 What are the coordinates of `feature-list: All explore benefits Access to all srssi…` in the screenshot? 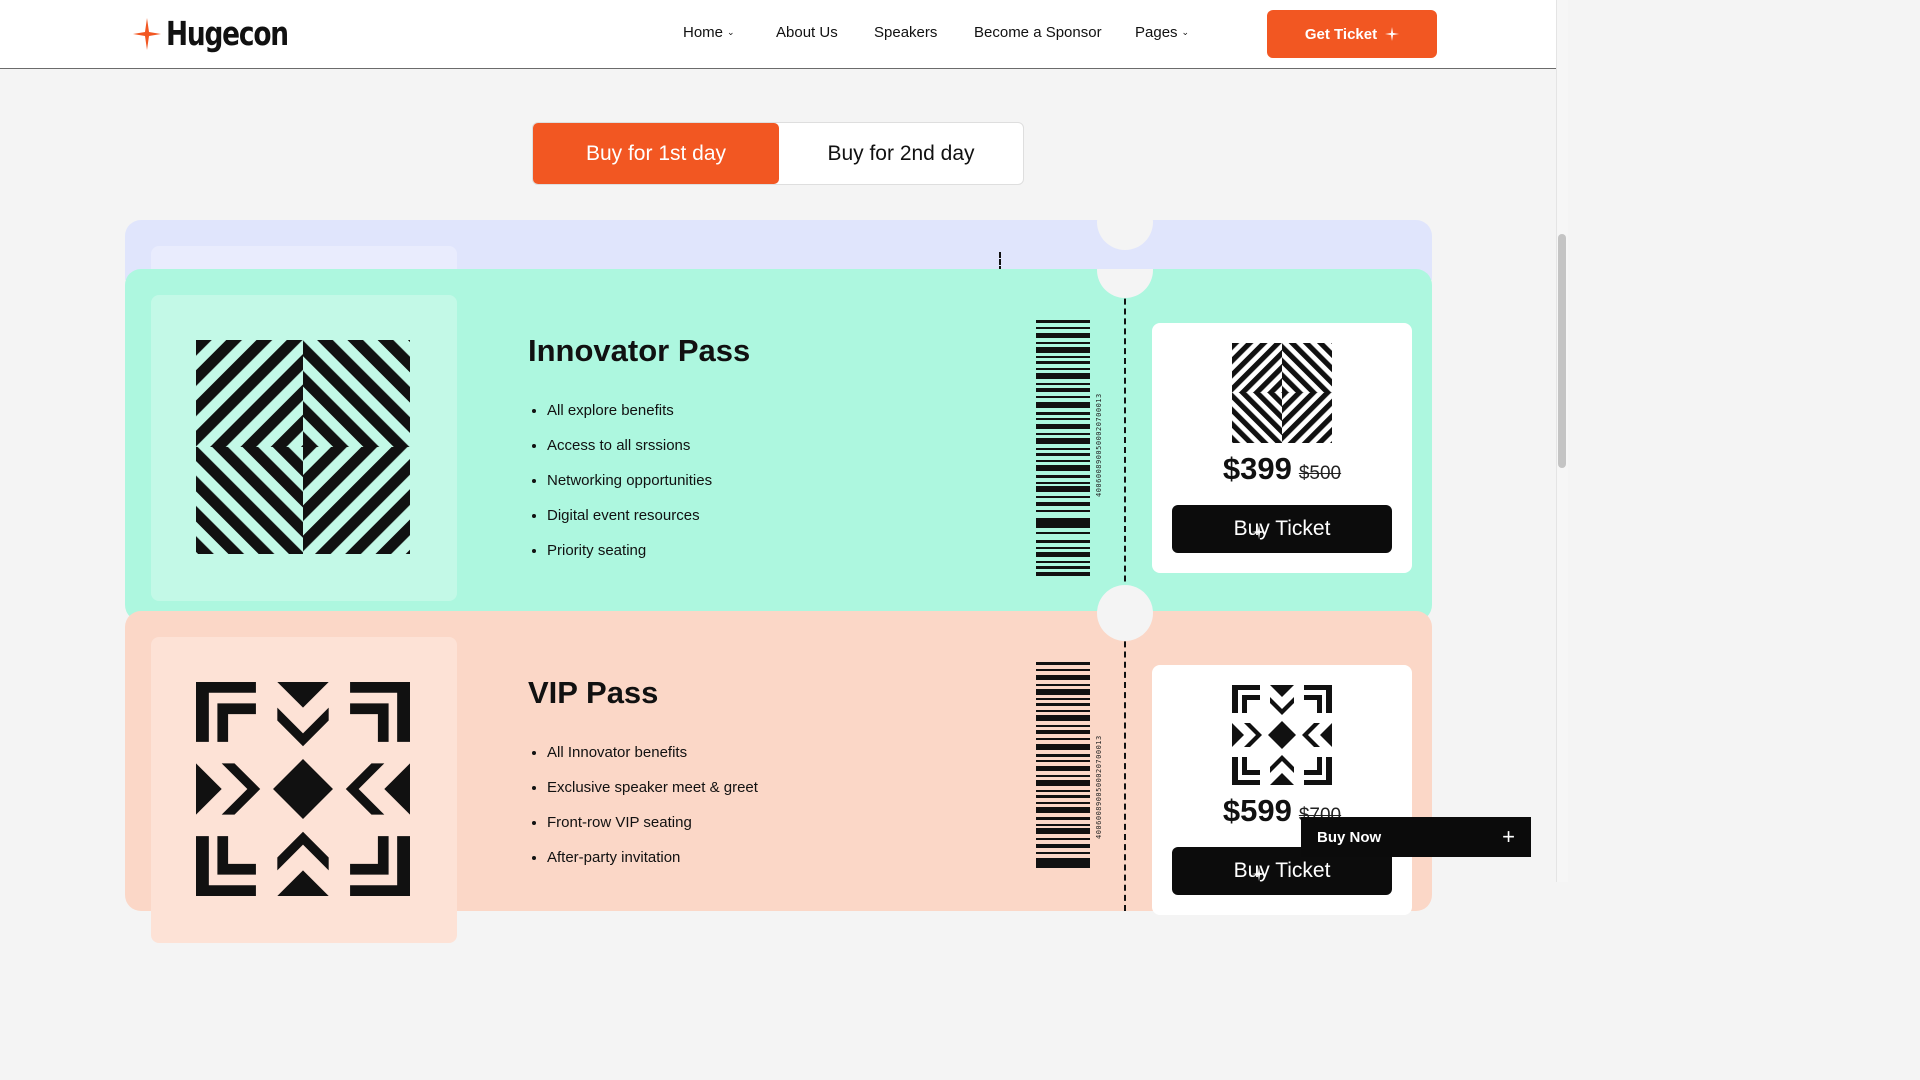 It's located at (629, 488).